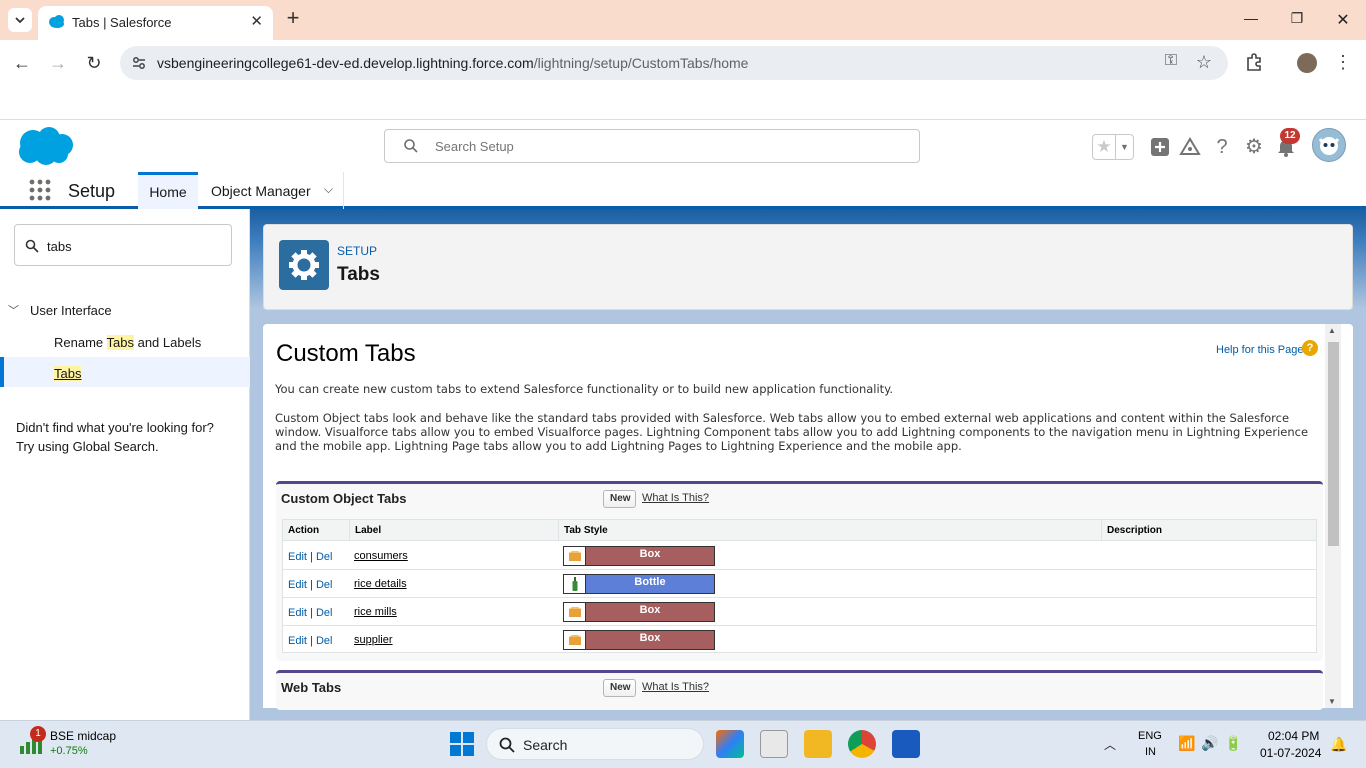  Describe the element at coordinates (1254, 147) in the screenshot. I see `gear-icon: ⚙` at that location.